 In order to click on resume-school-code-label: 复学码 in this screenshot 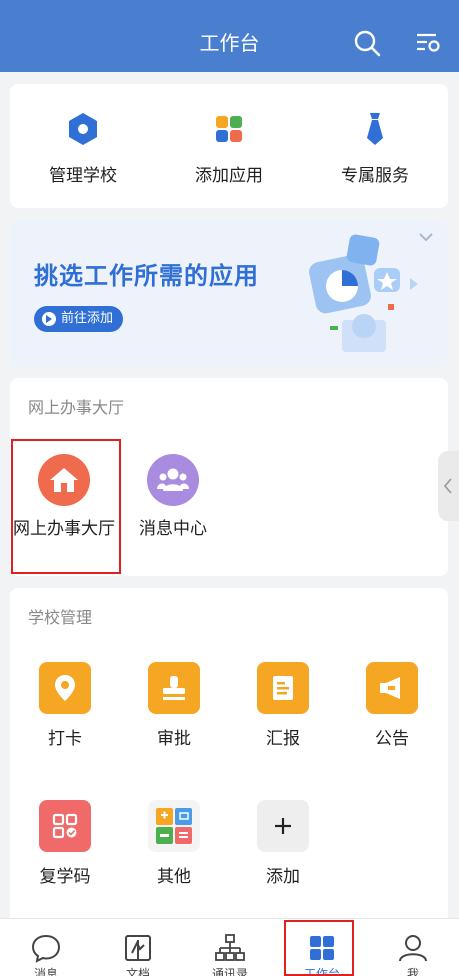, I will do `click(65, 877)`.